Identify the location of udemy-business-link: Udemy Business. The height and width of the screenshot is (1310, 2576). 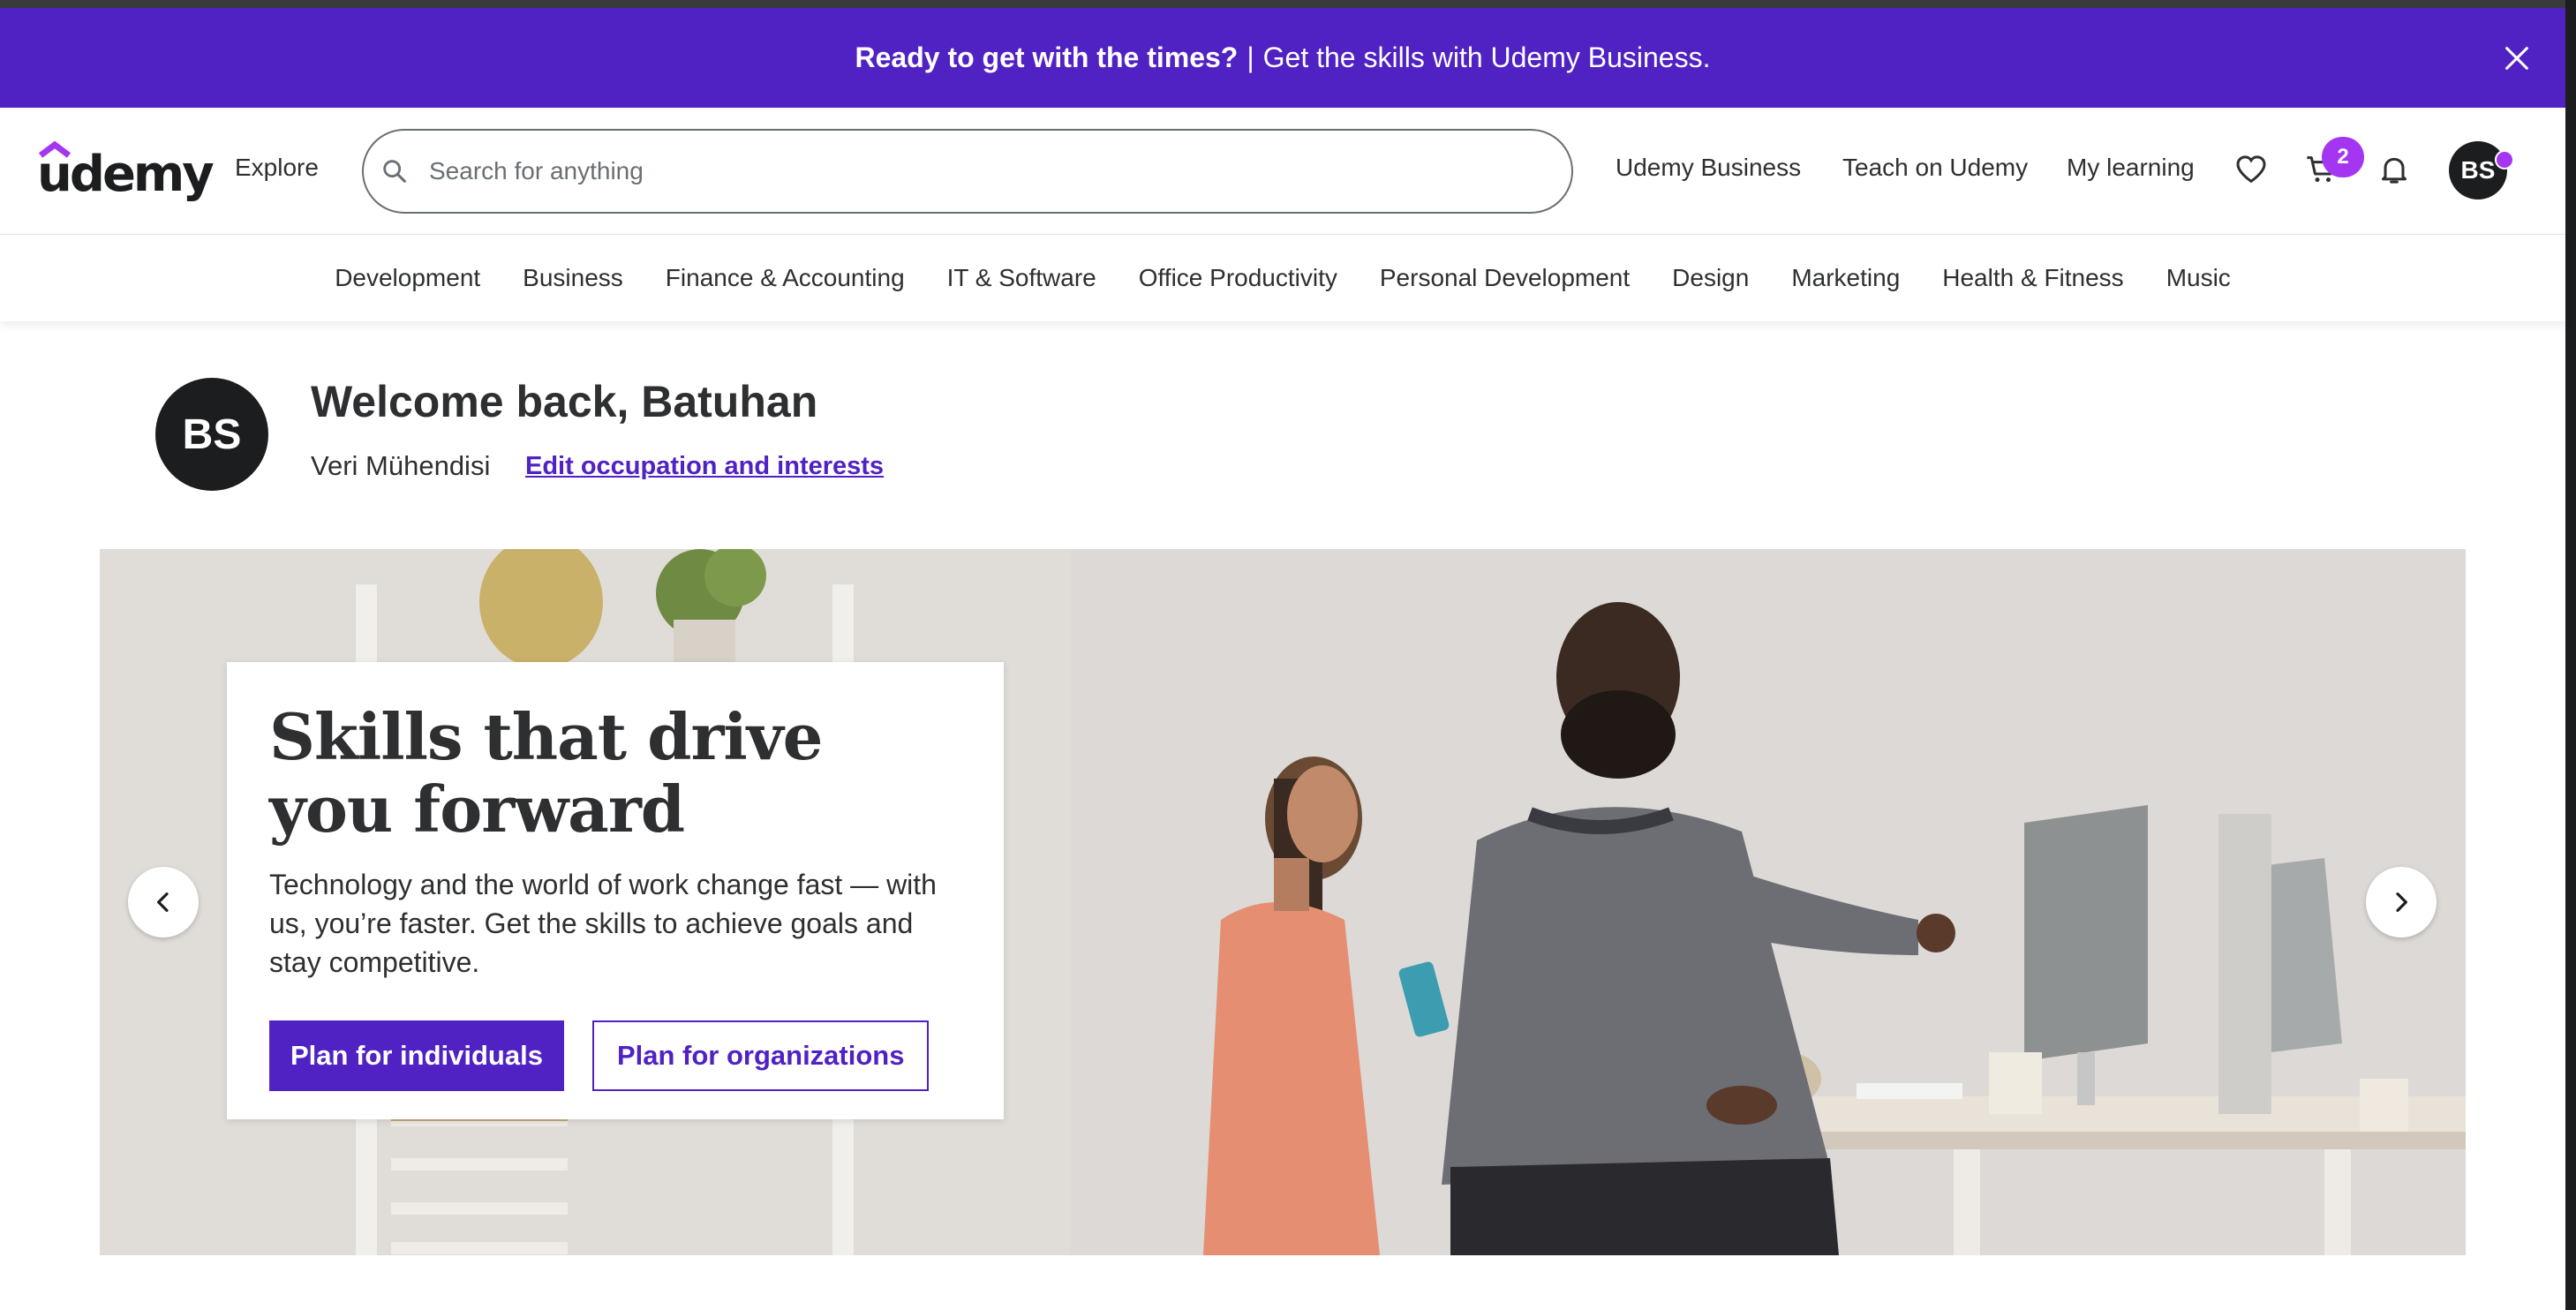
(1709, 168).